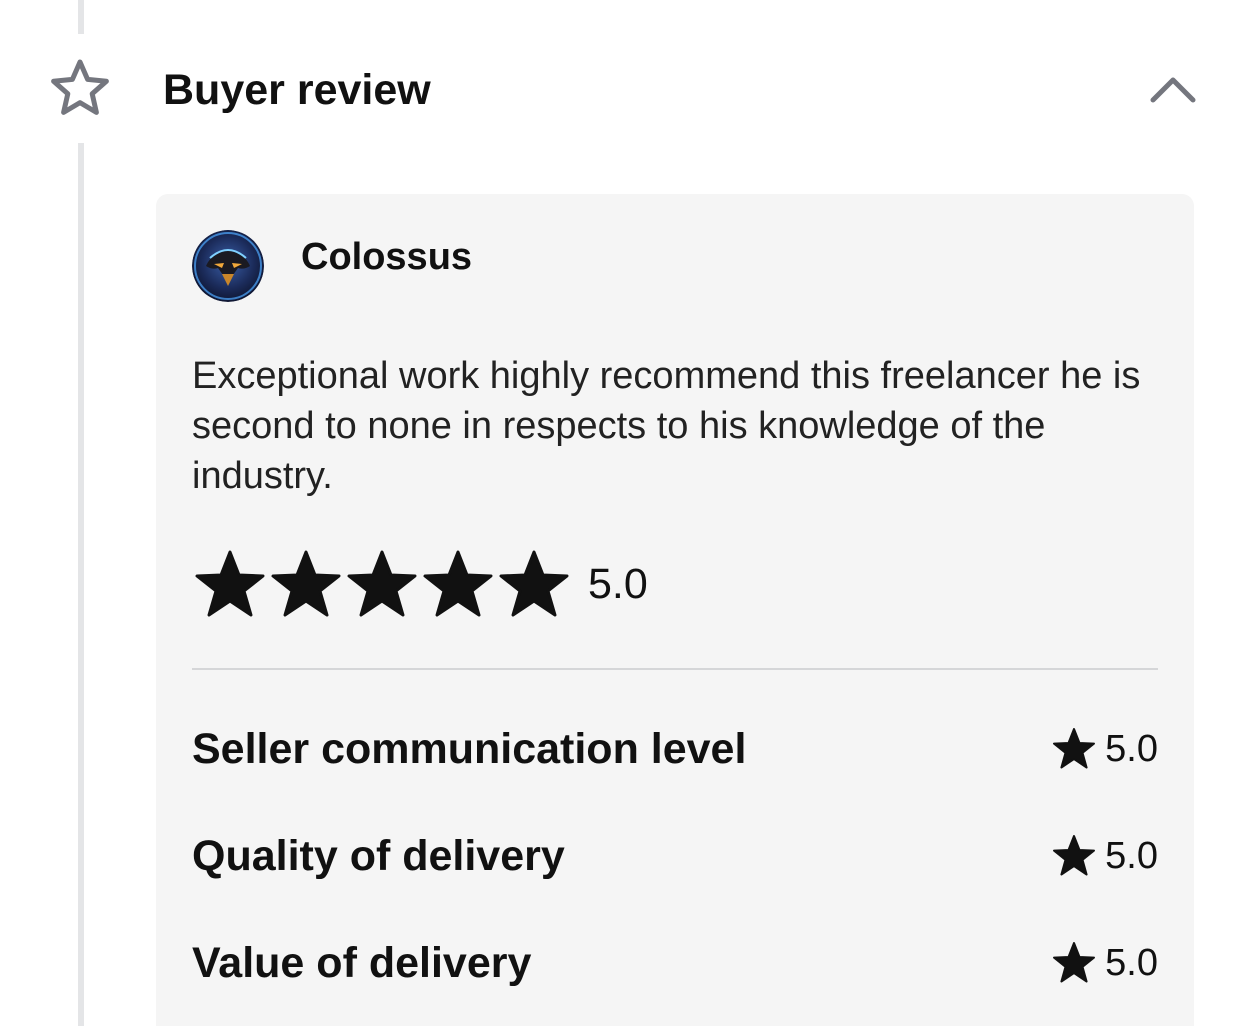  I want to click on metric-label: Quality of delivery, so click(378, 856).